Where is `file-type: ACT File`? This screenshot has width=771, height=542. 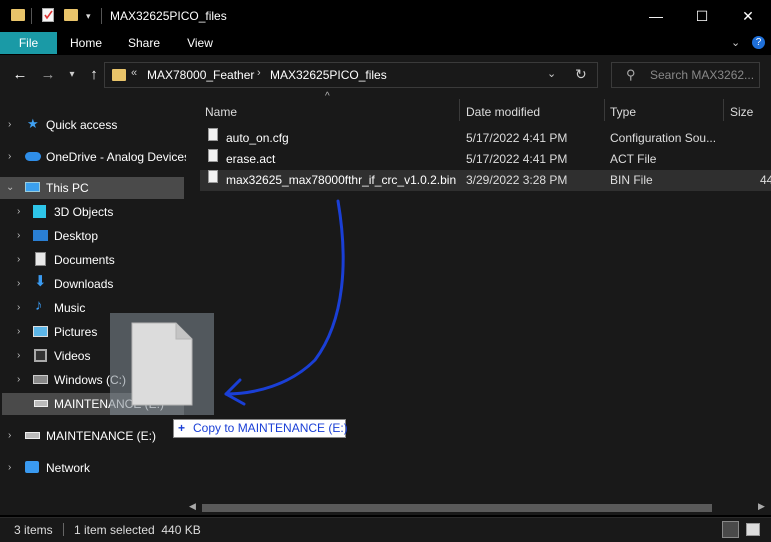
file-type: ACT File is located at coordinates (633, 159).